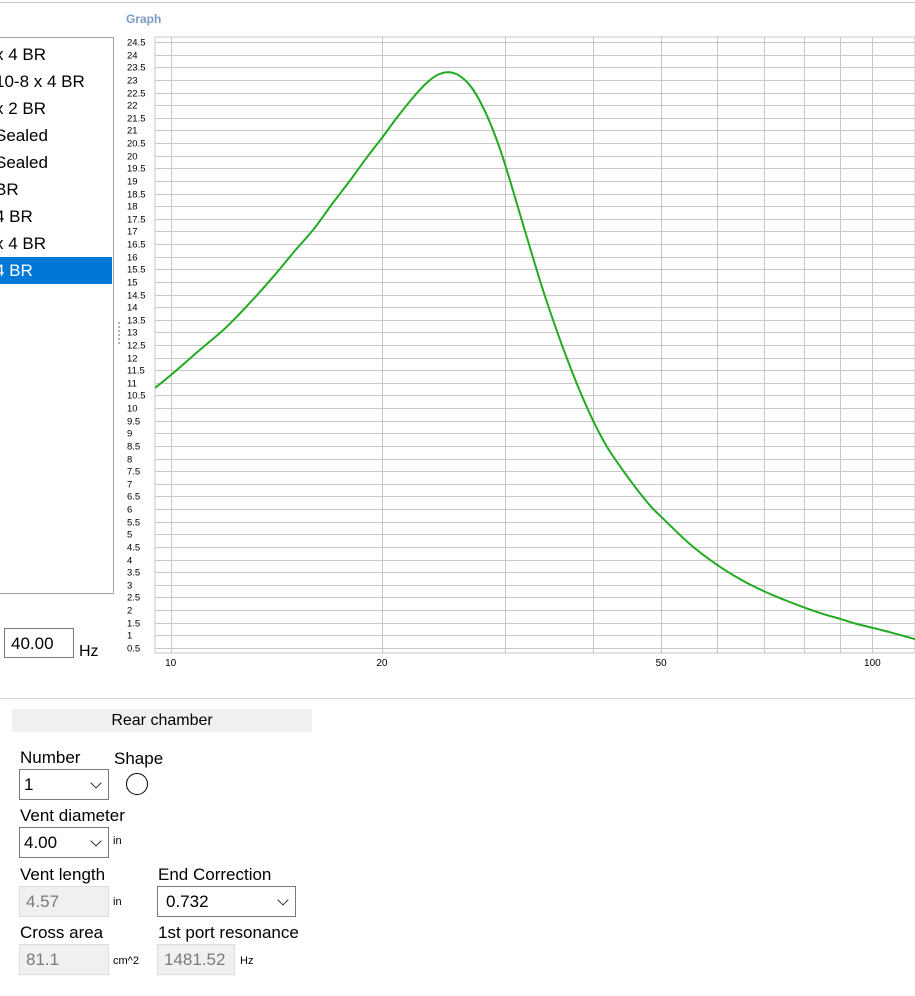 This screenshot has width=915, height=996. What do you see at coordinates (136, 144) in the screenshot?
I see `y-tick-label: 20.5` at bounding box center [136, 144].